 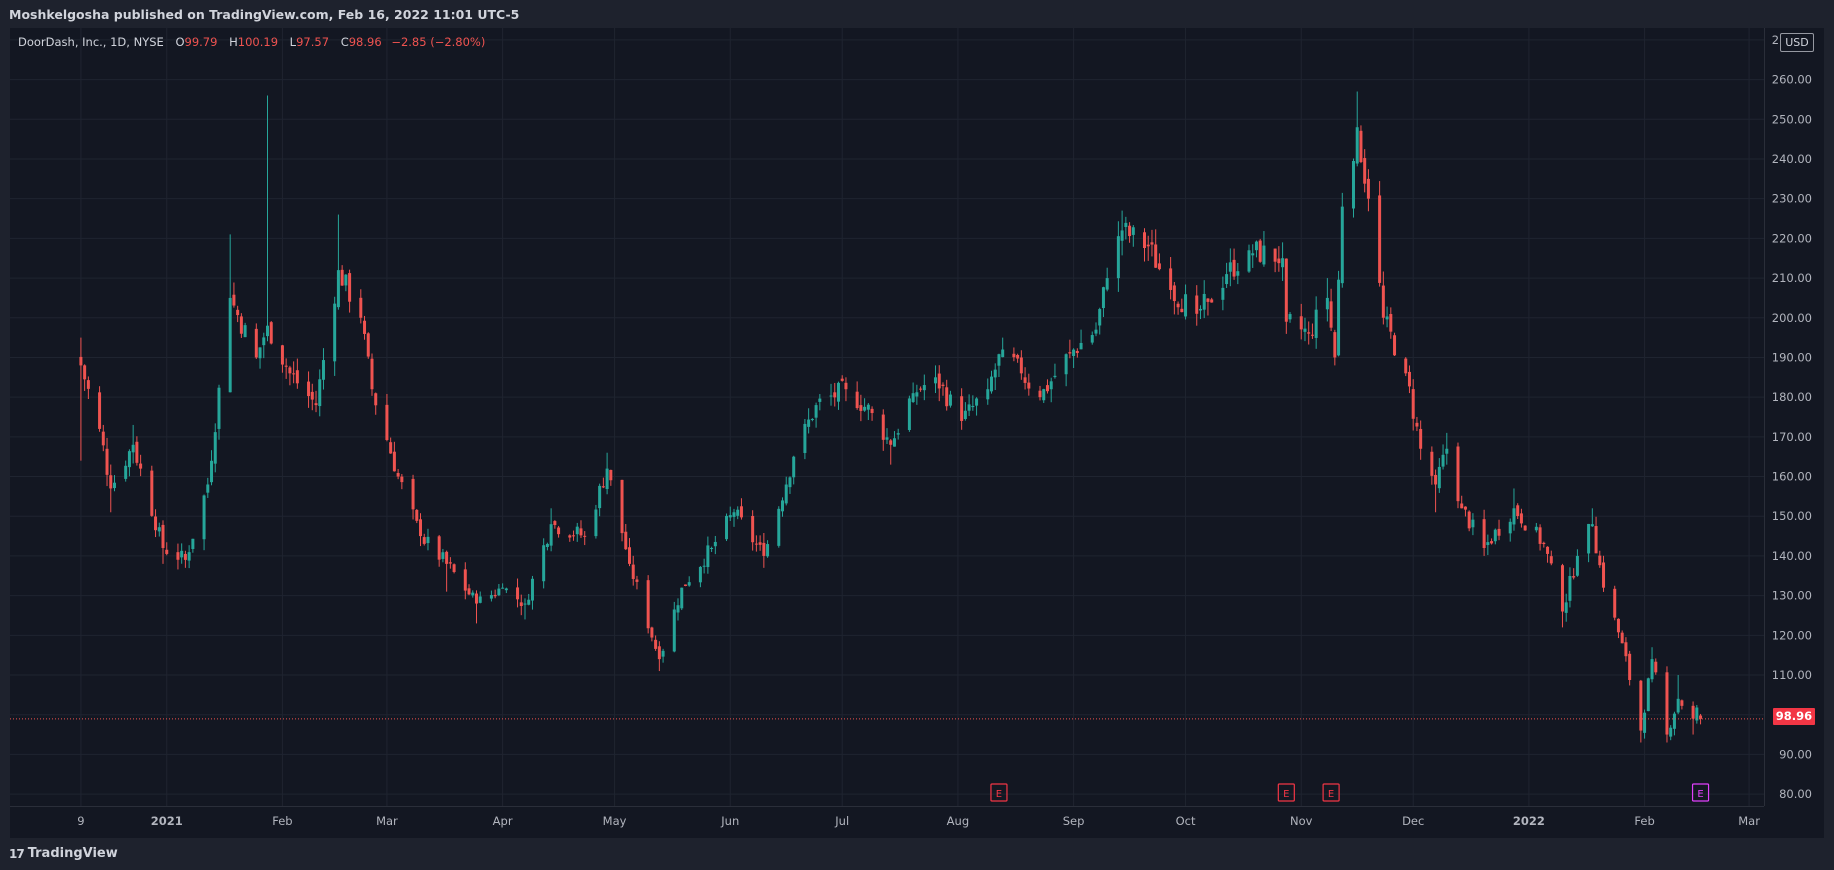 What do you see at coordinates (344, 42) in the screenshot?
I see `close-label: C` at bounding box center [344, 42].